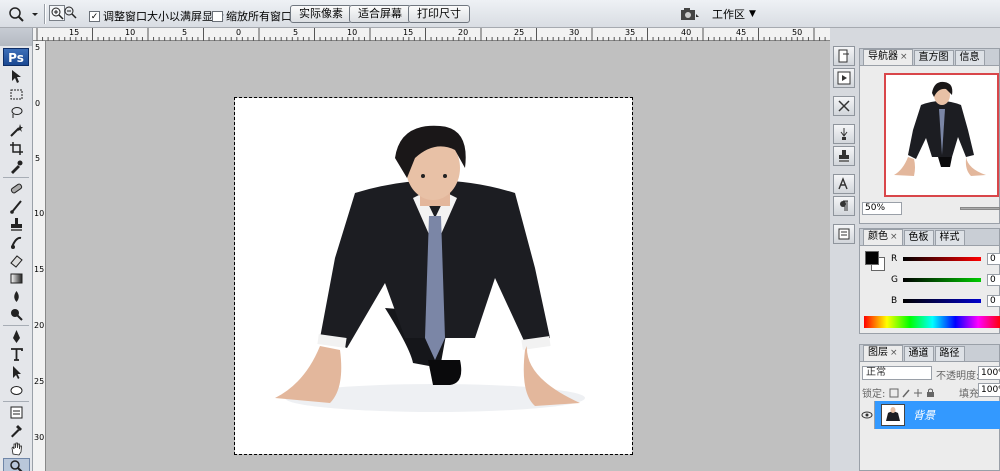 The width and height of the screenshot is (1000, 471). I want to click on dodge-tool, so click(16, 314).